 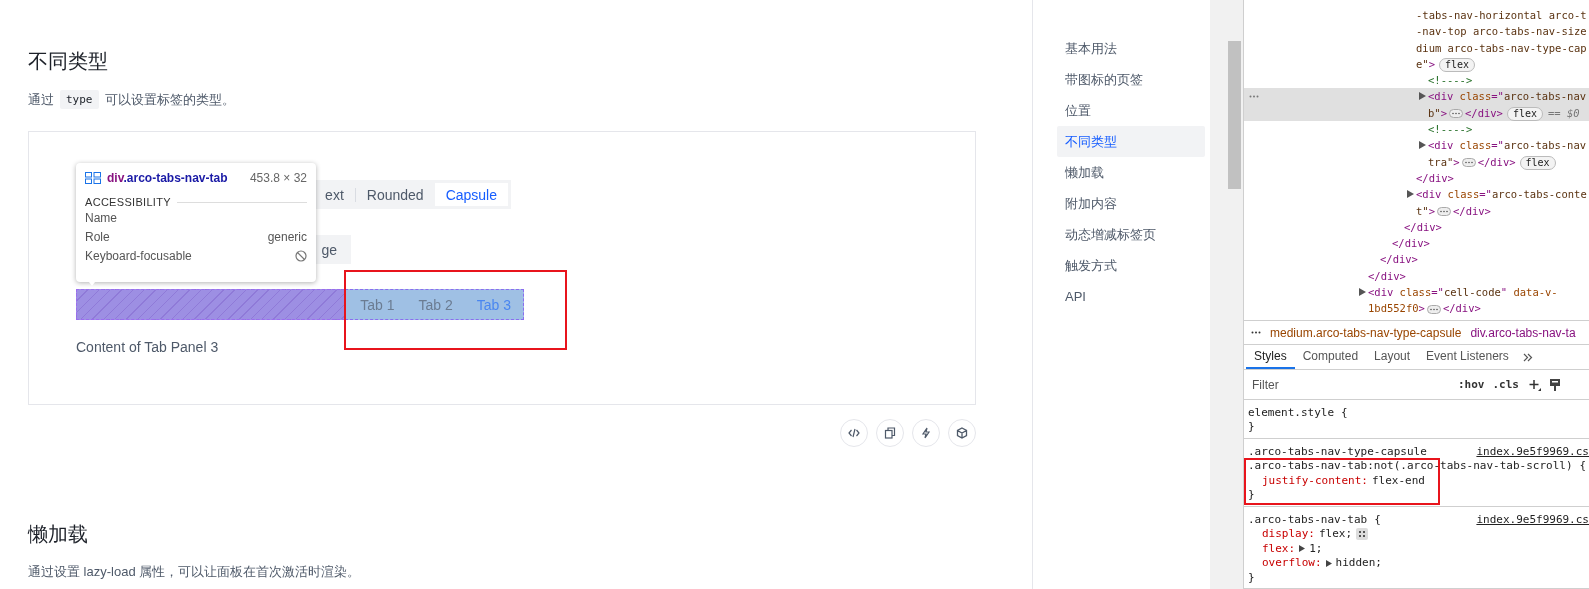 What do you see at coordinates (1555, 384) in the screenshot?
I see `paint-icon` at bounding box center [1555, 384].